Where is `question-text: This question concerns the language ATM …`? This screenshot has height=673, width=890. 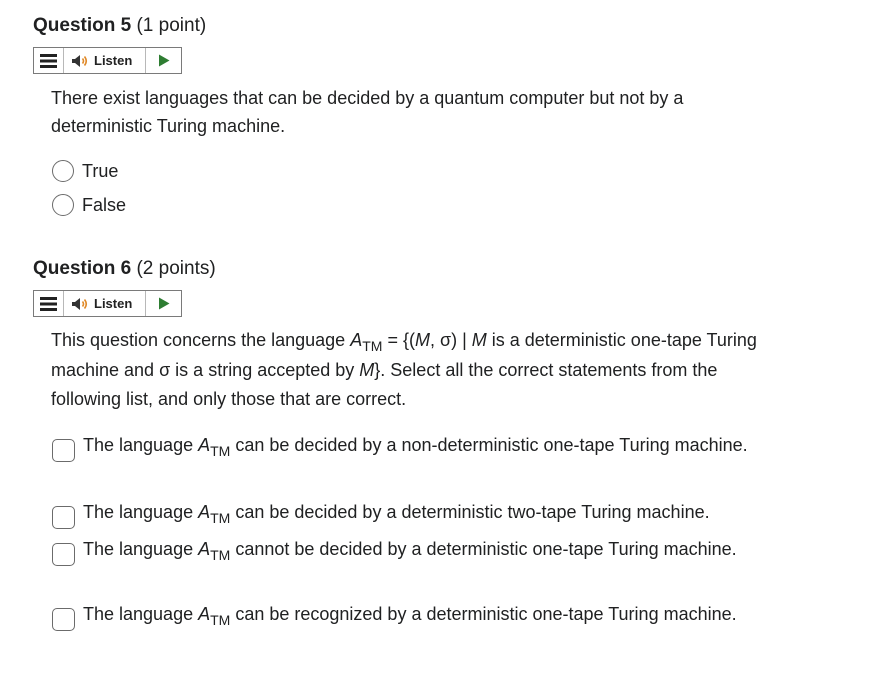 question-text: This question concerns the language ATM … is located at coordinates (411, 370).